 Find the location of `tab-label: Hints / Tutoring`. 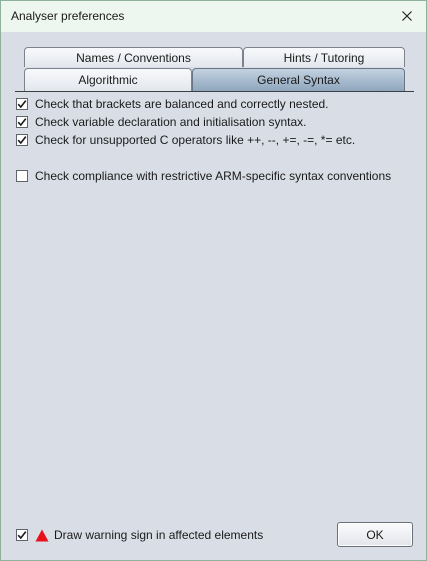

tab-label: Hints / Tutoring is located at coordinates (324, 57).